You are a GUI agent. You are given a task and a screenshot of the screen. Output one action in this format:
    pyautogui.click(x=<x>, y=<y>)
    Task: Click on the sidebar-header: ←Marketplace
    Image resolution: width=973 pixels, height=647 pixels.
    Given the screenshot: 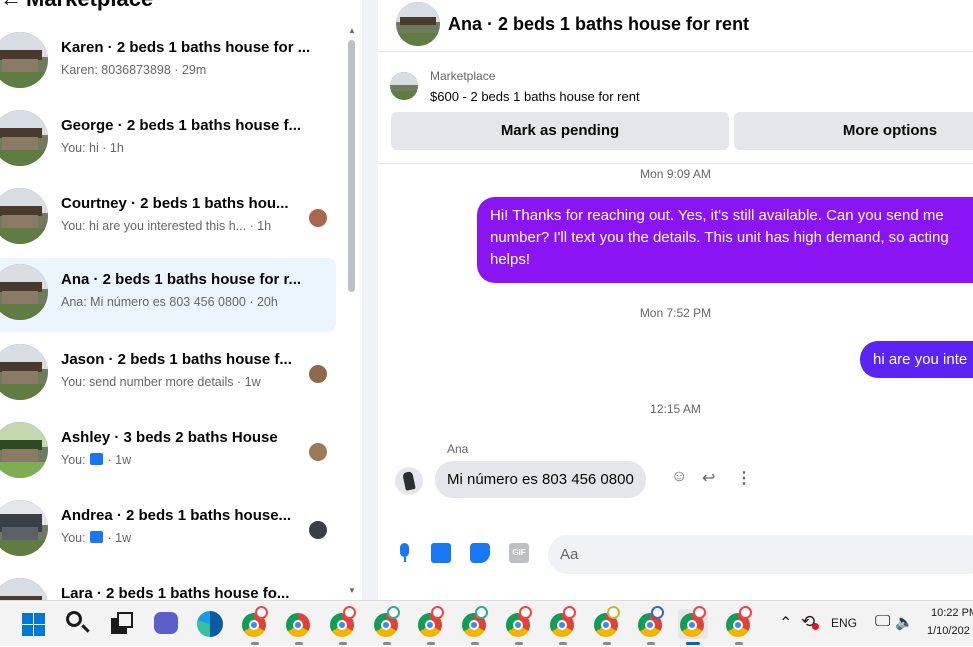 What is the action you would take?
    pyautogui.click(x=76, y=6)
    